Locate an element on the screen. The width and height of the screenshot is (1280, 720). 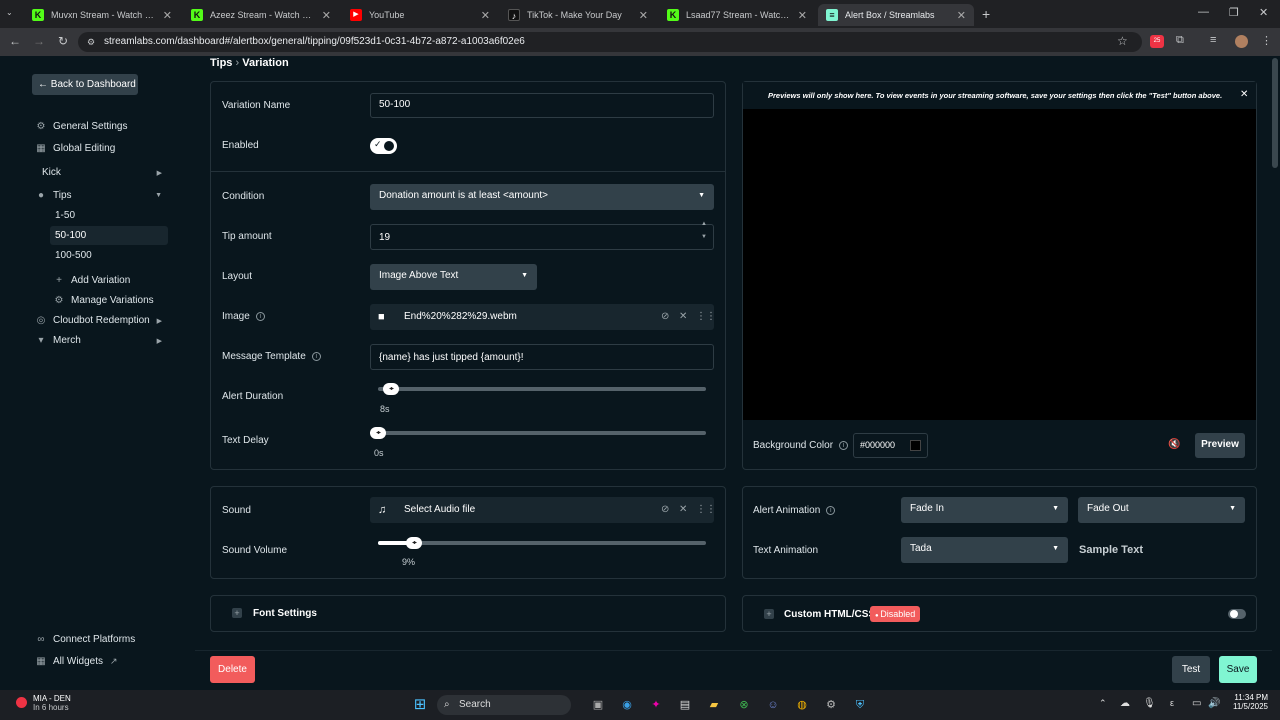
sidebar-item-general-settings: ⚙ General Settings is located at coordinates (82, 126).